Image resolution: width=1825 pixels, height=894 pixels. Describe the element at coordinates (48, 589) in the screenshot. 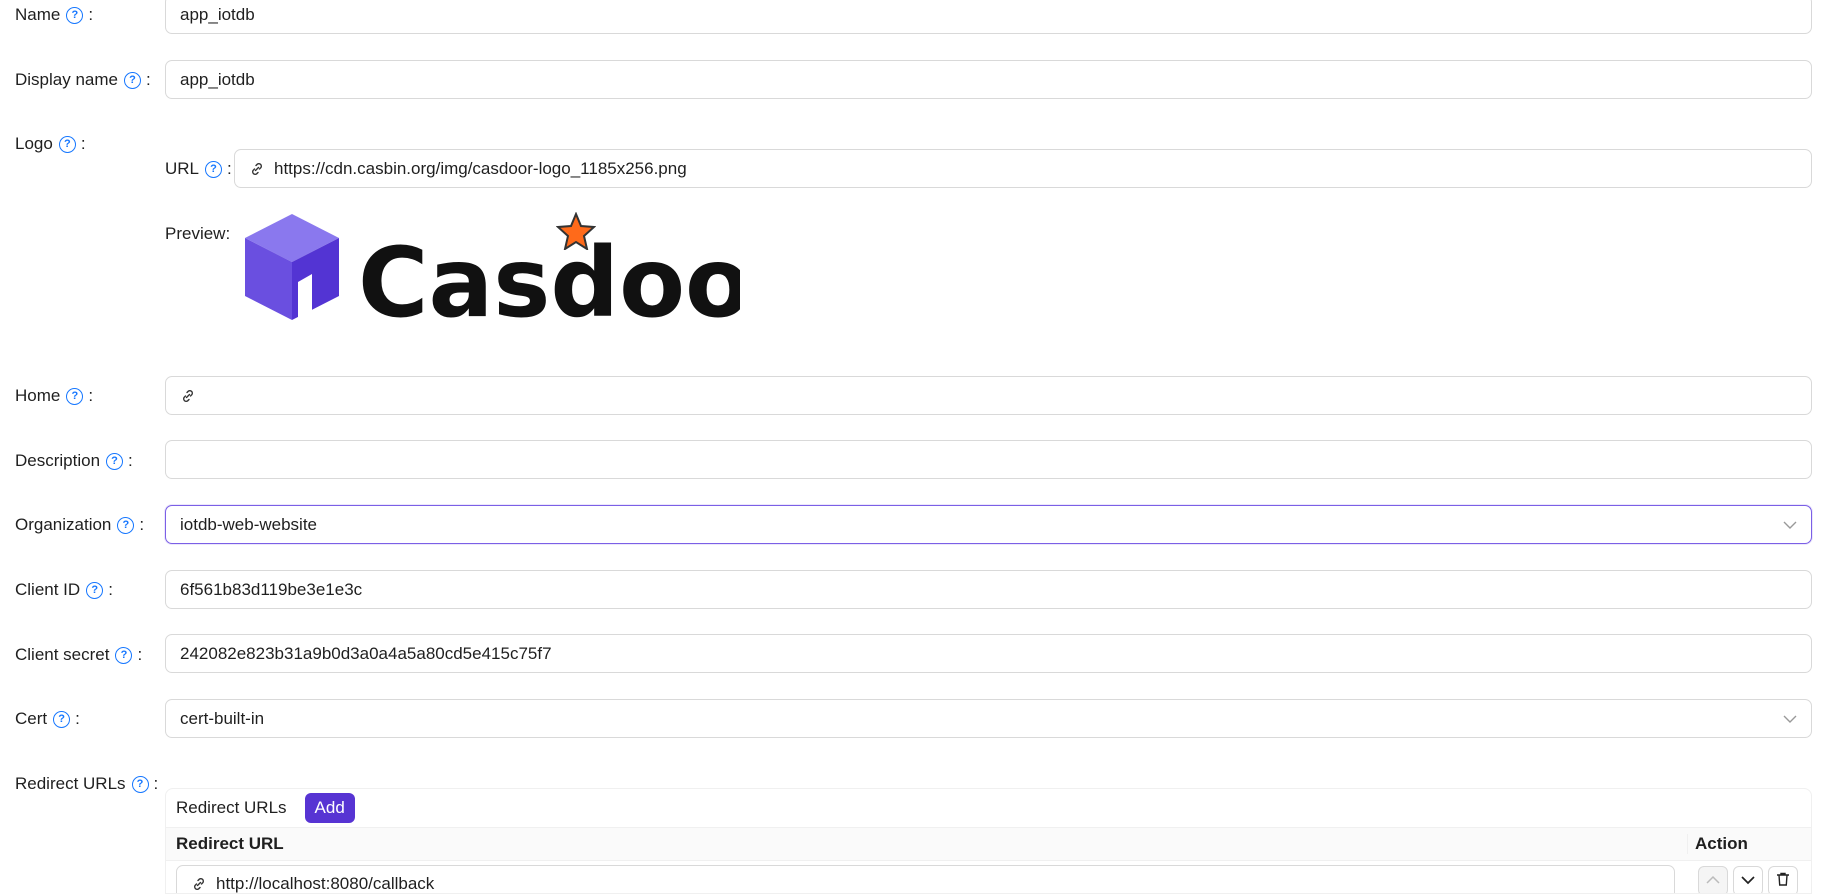

I see `client-id-label: Client ID` at that location.